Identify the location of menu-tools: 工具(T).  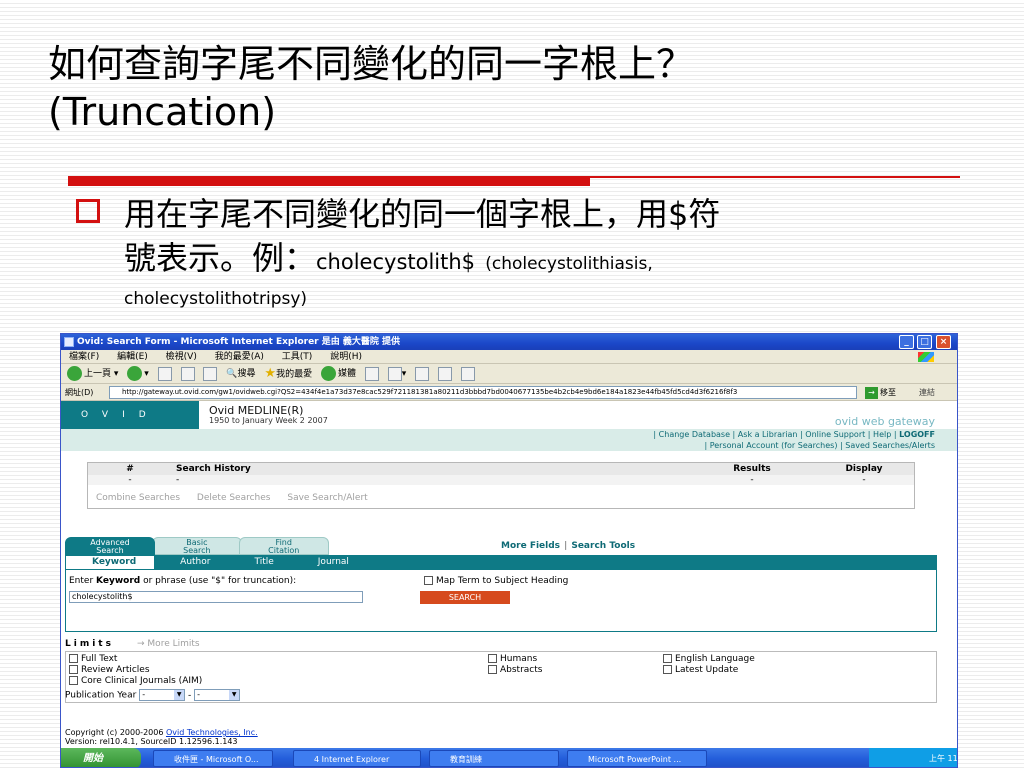
(297, 357).